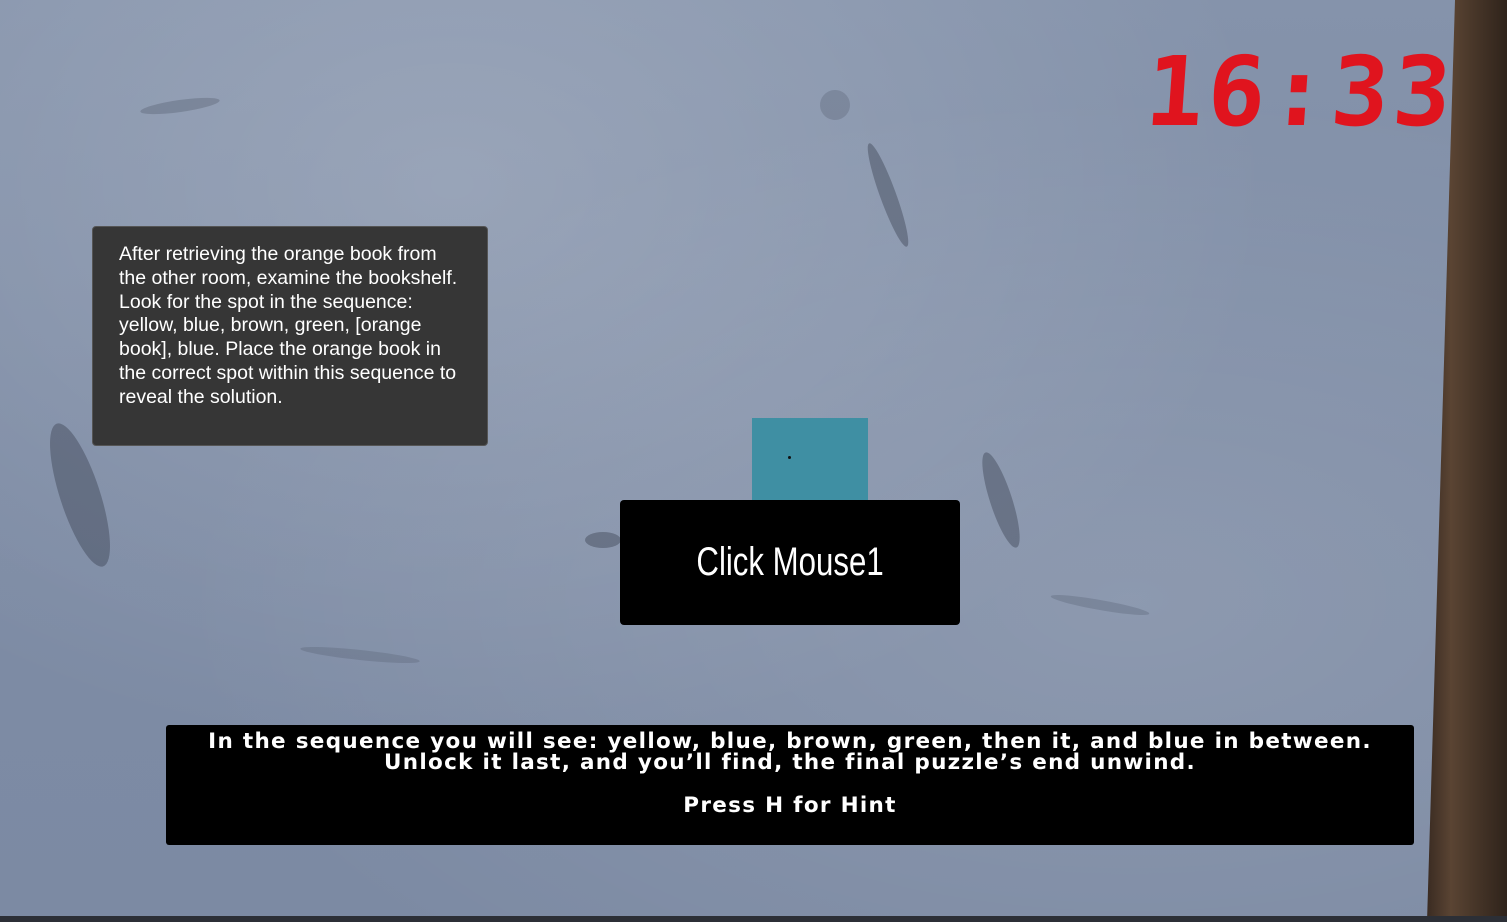 The width and height of the screenshot is (1507, 922). Describe the element at coordinates (810, 460) in the screenshot. I see `teal-object` at that location.